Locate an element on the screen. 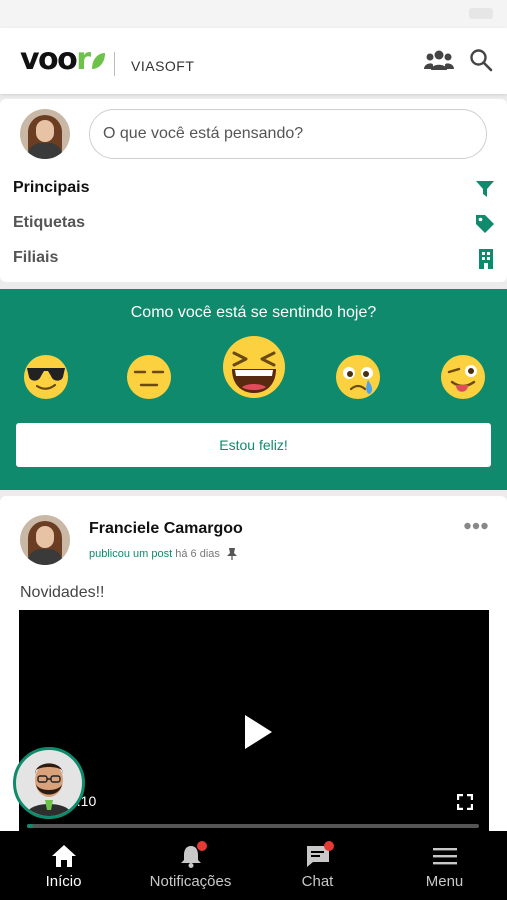 The width and height of the screenshot is (507, 900). laughing-emoji is located at coordinates (254, 367).